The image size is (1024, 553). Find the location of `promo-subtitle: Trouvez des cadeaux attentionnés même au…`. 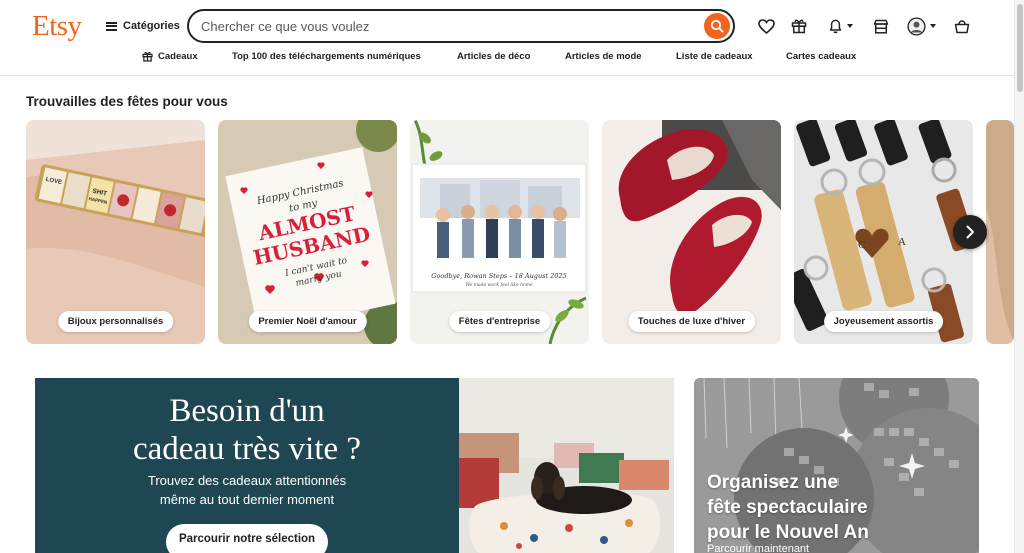

promo-subtitle: Trouvez des cadeaux attentionnés même au… is located at coordinates (247, 490).